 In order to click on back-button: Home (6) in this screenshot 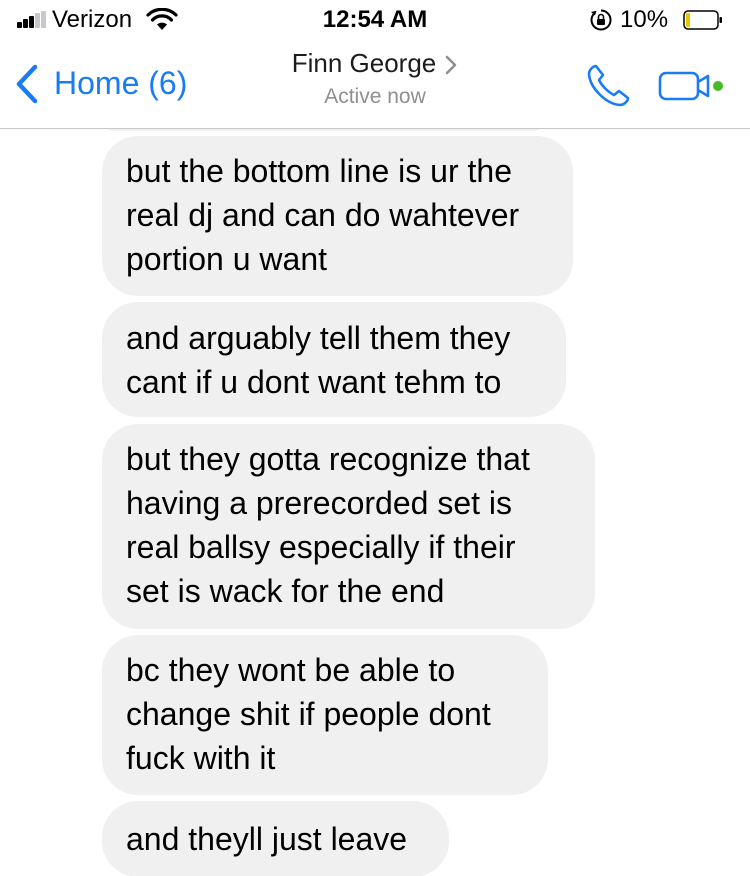, I will do `click(120, 83)`.